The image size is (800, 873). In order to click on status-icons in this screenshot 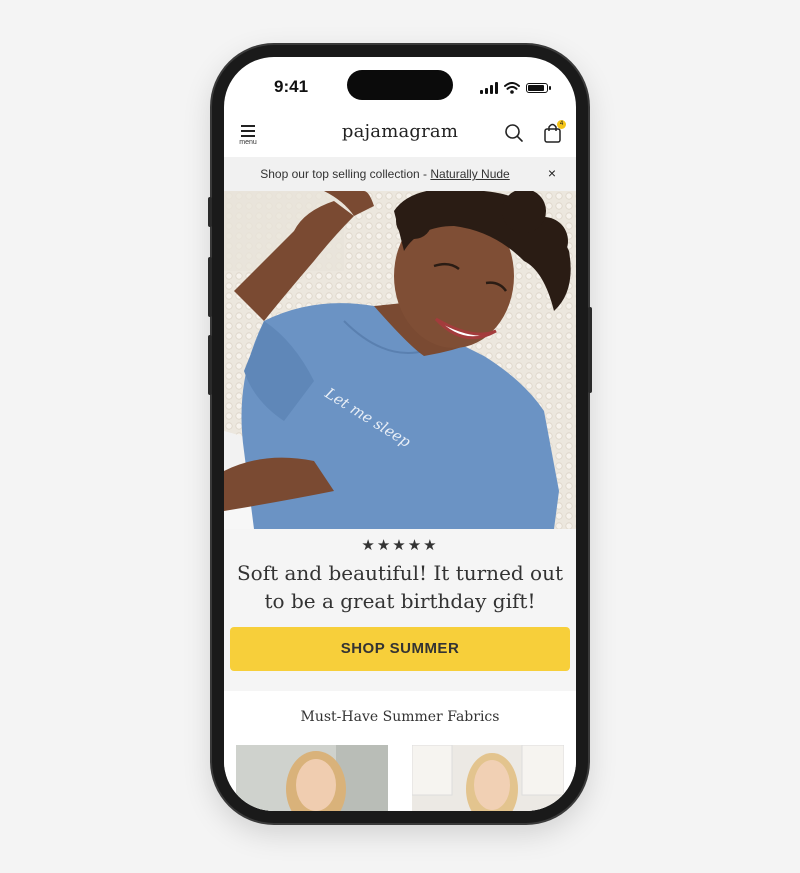, I will do `click(515, 88)`.